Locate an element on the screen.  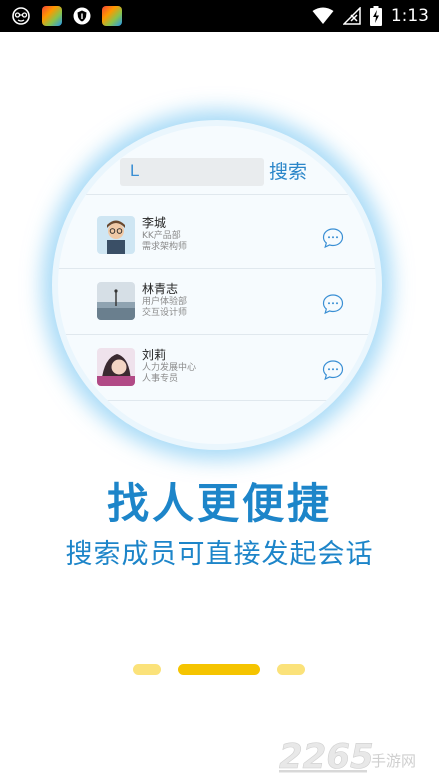
page-indicator is located at coordinates (219, 670).